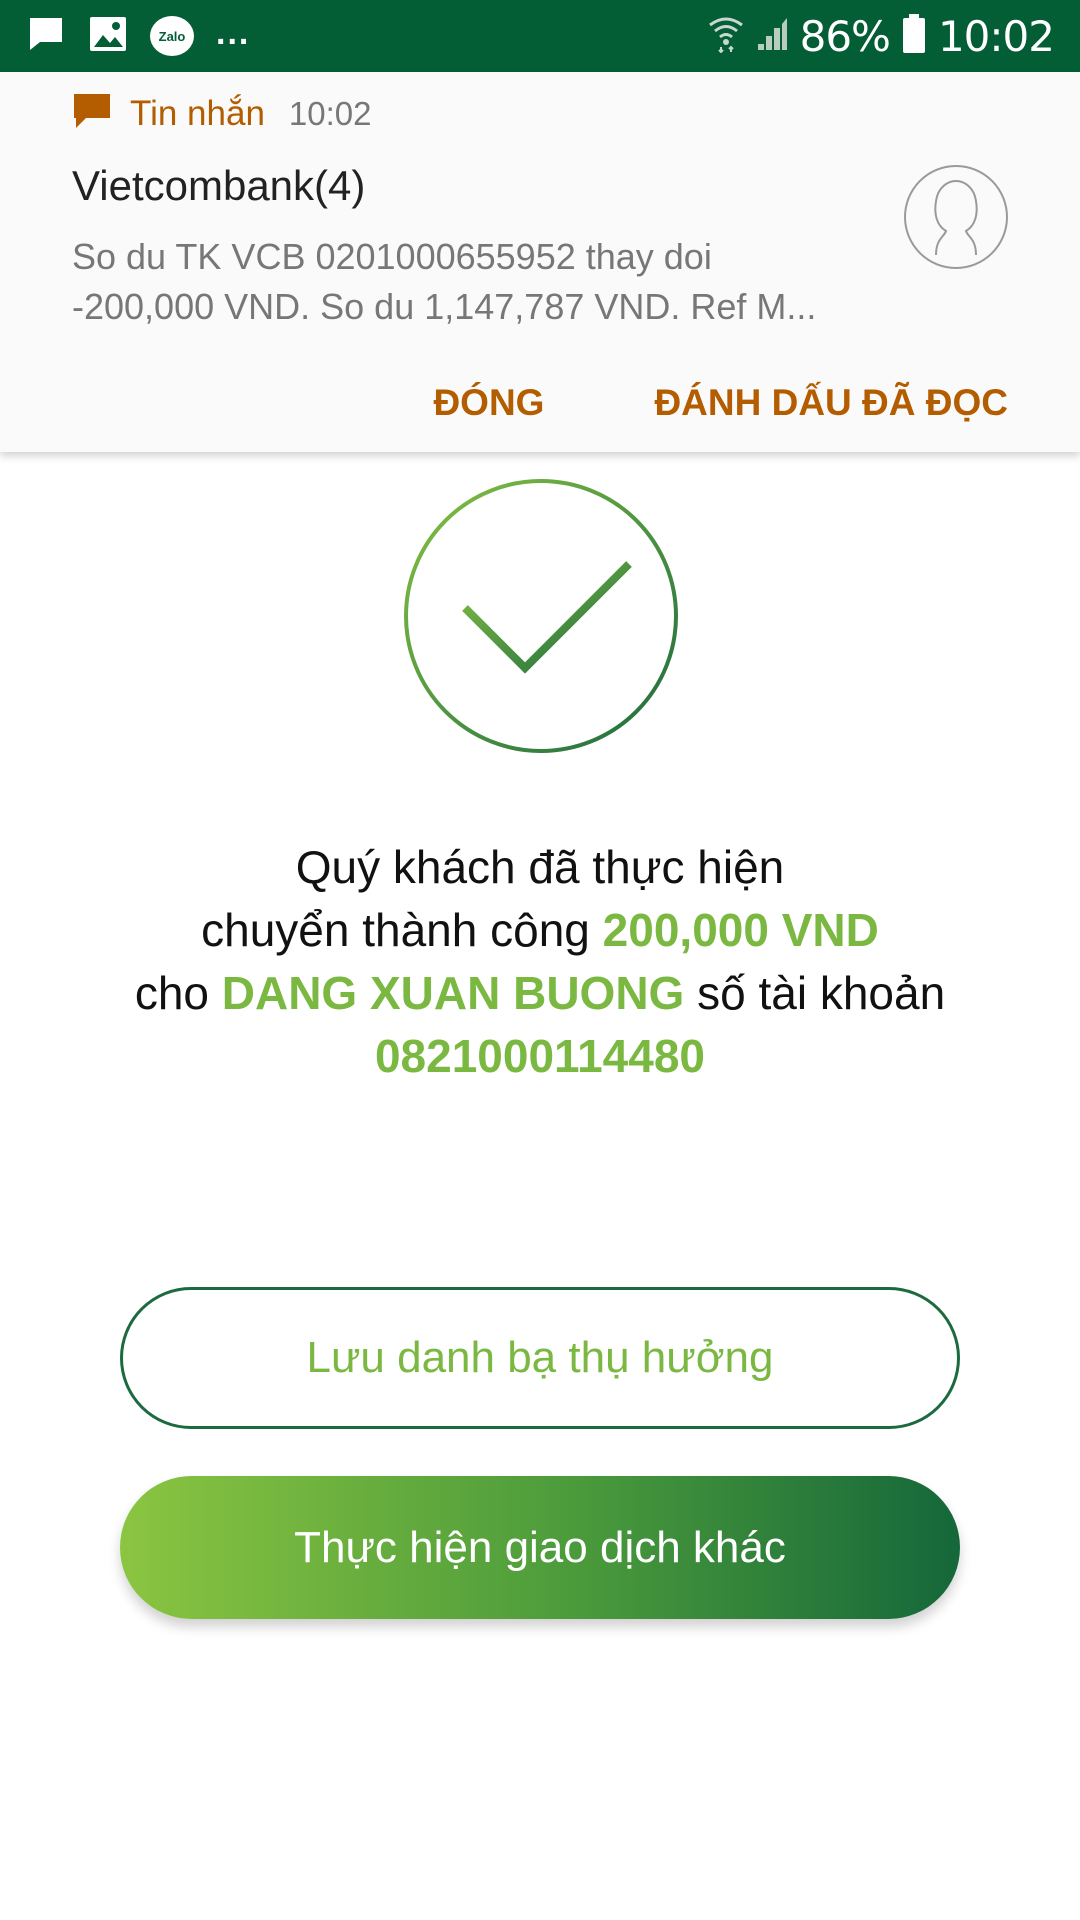 The height and width of the screenshot is (1920, 1080). What do you see at coordinates (821, 993) in the screenshot?
I see `result-line-3-suffix: số tài khoản` at bounding box center [821, 993].